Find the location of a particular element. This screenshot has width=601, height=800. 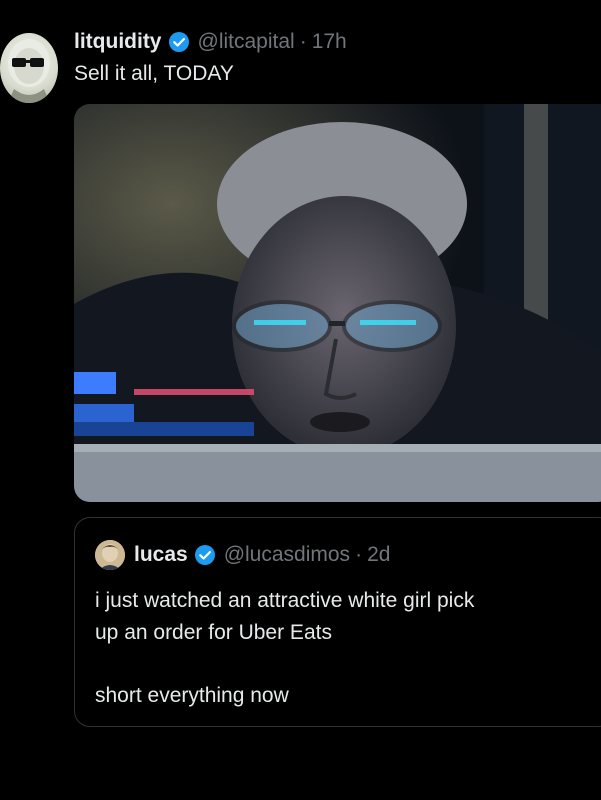

quoted-tweet-header: lucas @lucasdimos · 2d is located at coordinates (242, 555).